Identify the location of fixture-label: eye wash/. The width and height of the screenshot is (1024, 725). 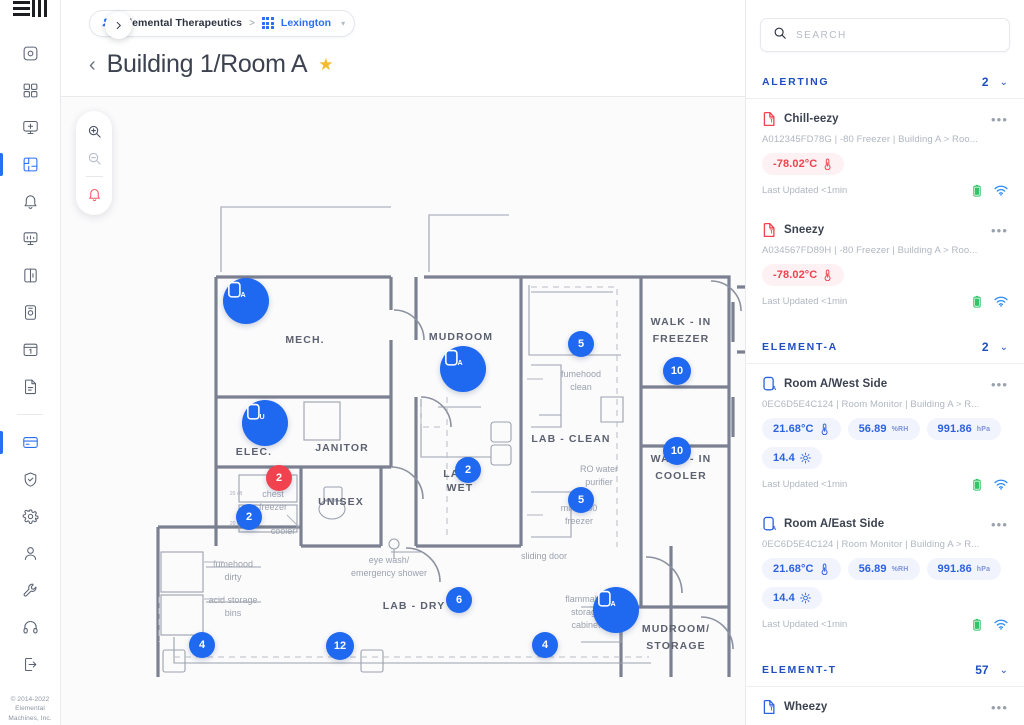
(389, 560).